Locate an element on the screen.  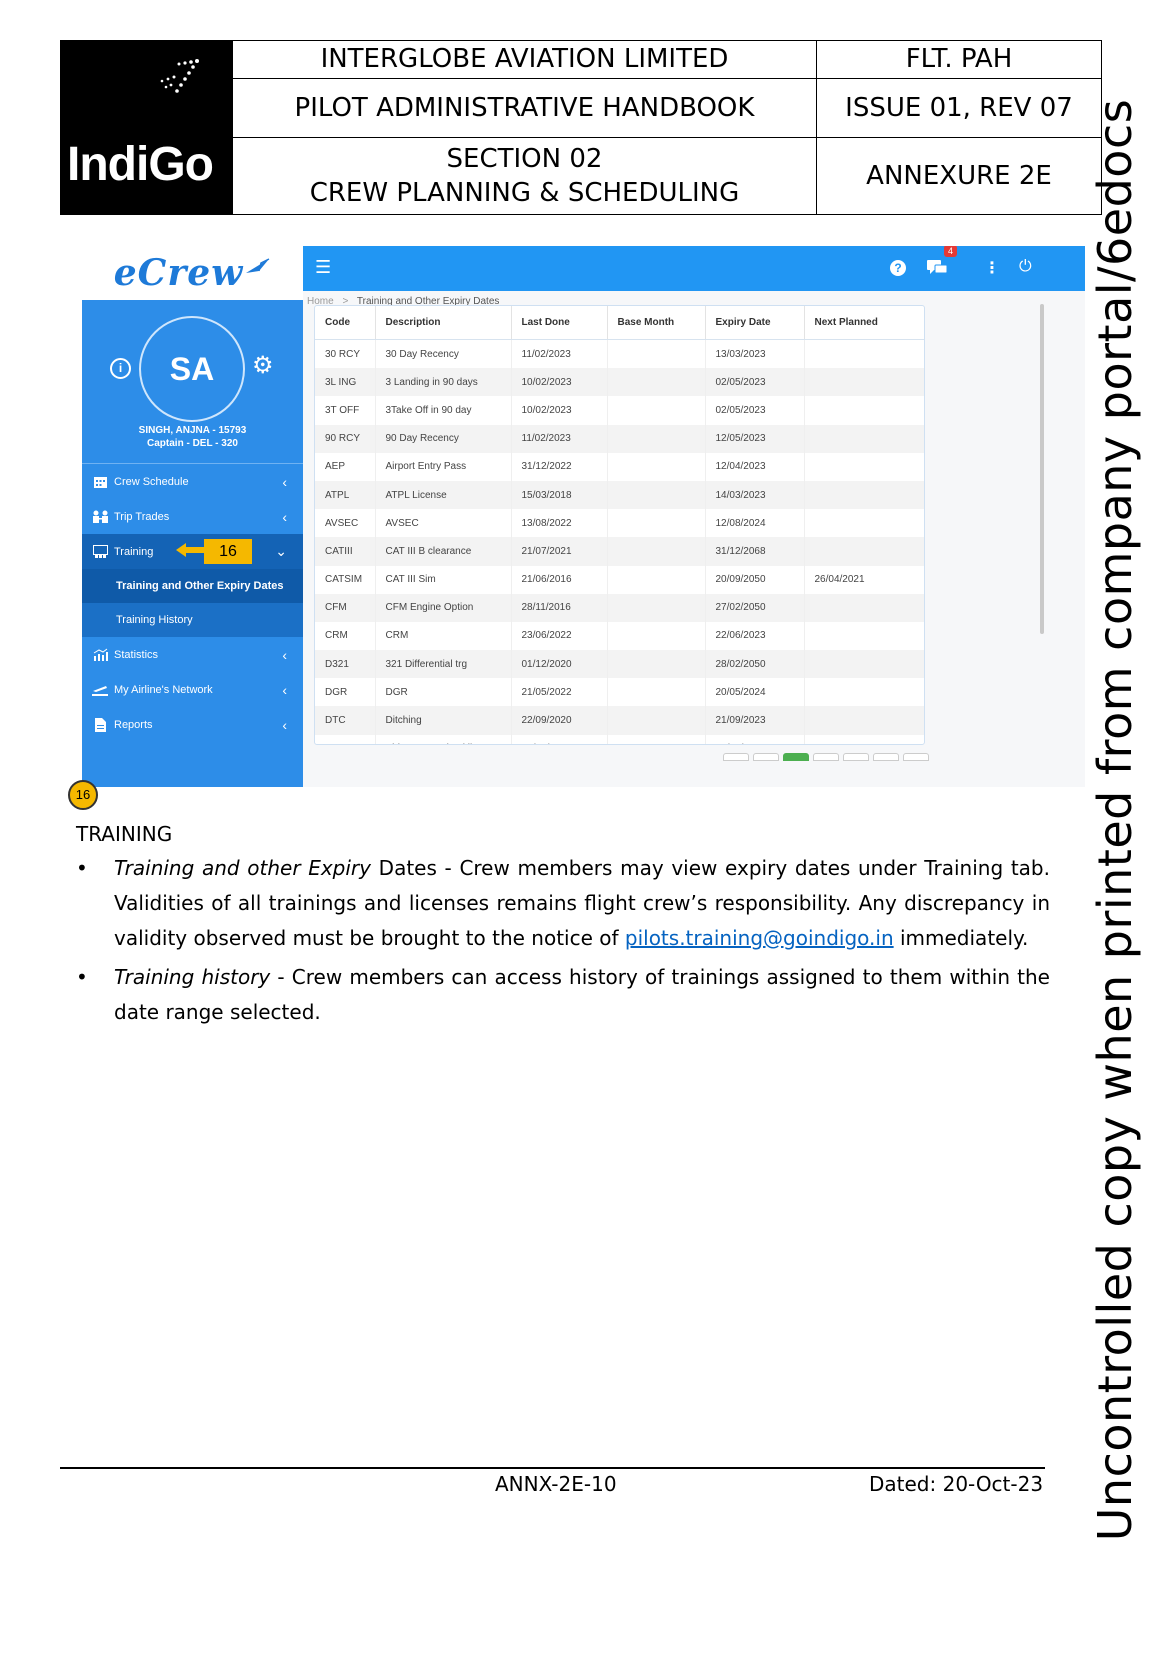
chat-icon is located at coordinates (937, 268).